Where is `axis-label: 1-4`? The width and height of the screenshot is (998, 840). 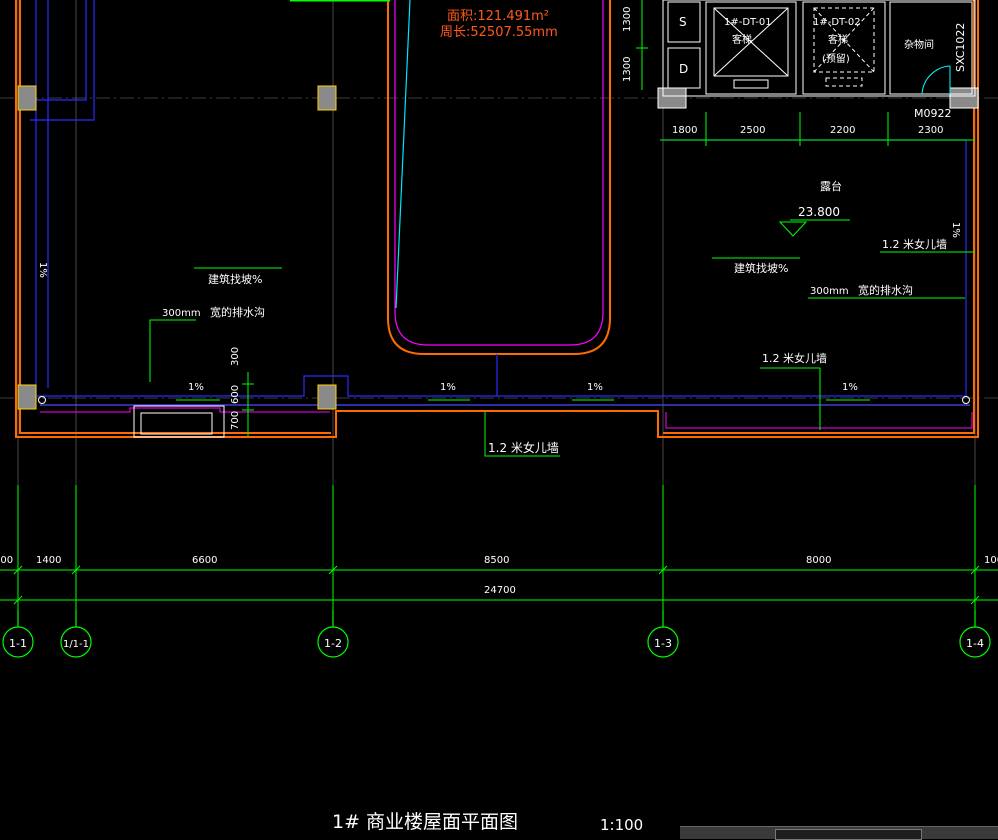
axis-label: 1-4 is located at coordinates (975, 643).